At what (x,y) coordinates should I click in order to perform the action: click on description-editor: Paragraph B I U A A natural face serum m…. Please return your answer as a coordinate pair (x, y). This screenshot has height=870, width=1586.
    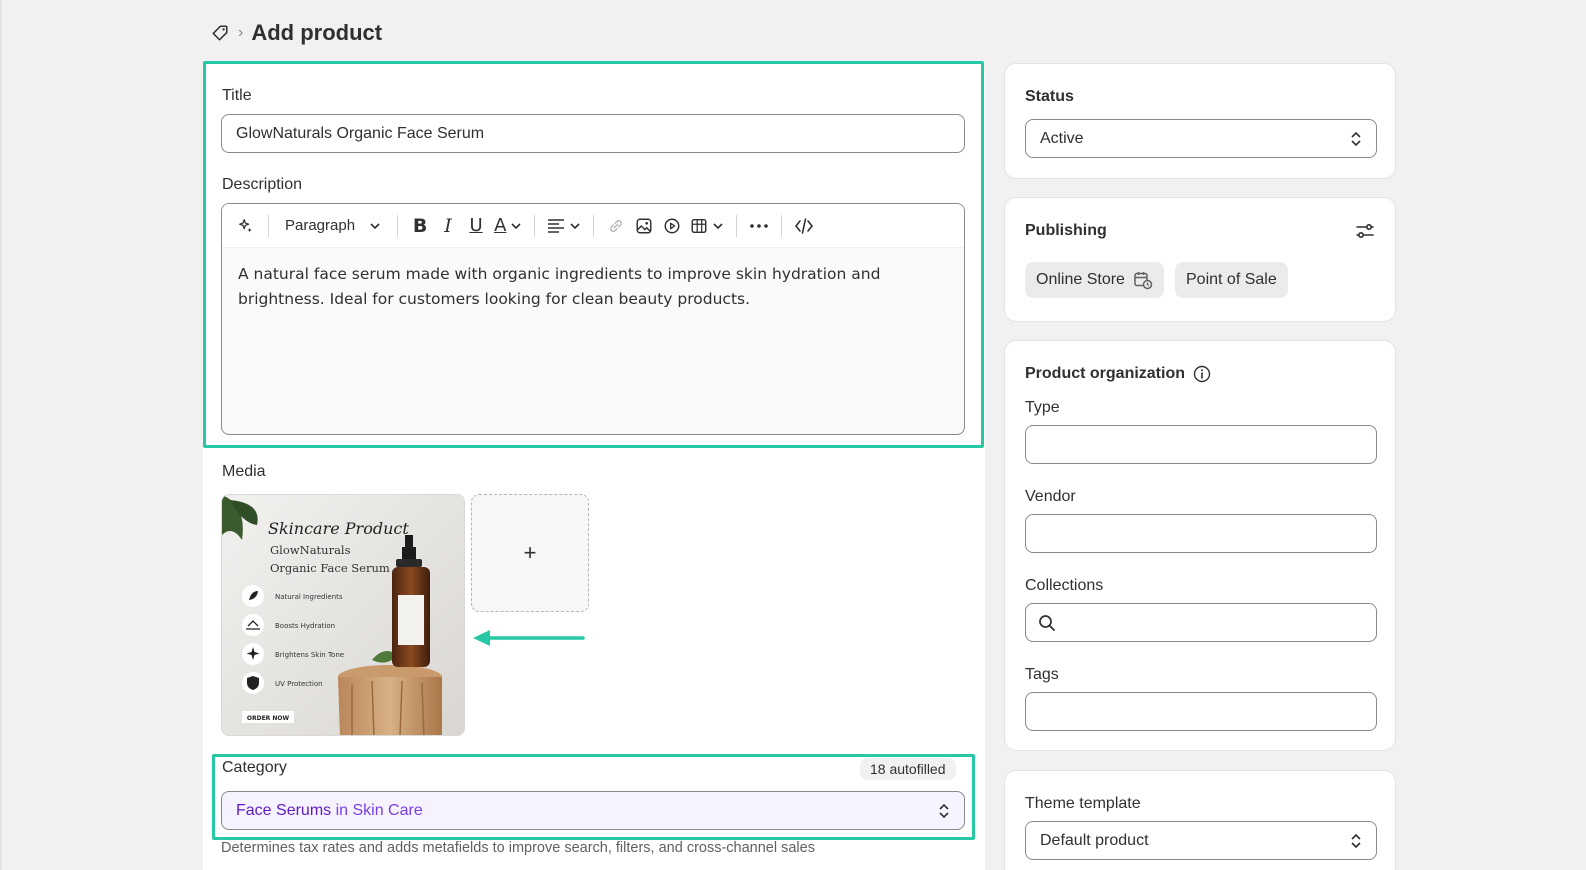
    Looking at the image, I should click on (593, 319).